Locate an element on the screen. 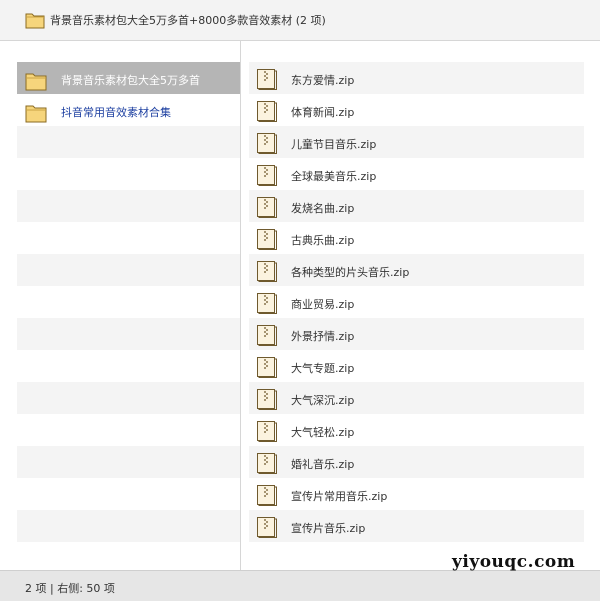 This screenshot has height=601, width=600. file-item: 商业贸易.zip is located at coordinates (416, 302).